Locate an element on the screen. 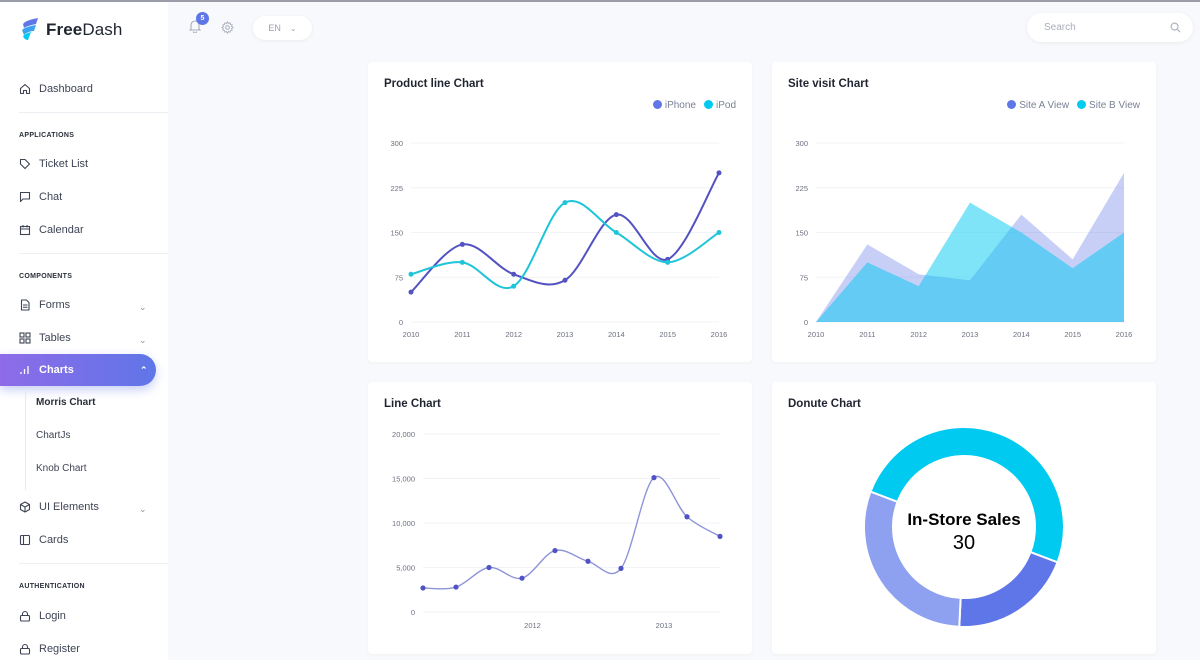 This screenshot has height=660, width=1200. sidebar-item-label: Cards is located at coordinates (54, 540).